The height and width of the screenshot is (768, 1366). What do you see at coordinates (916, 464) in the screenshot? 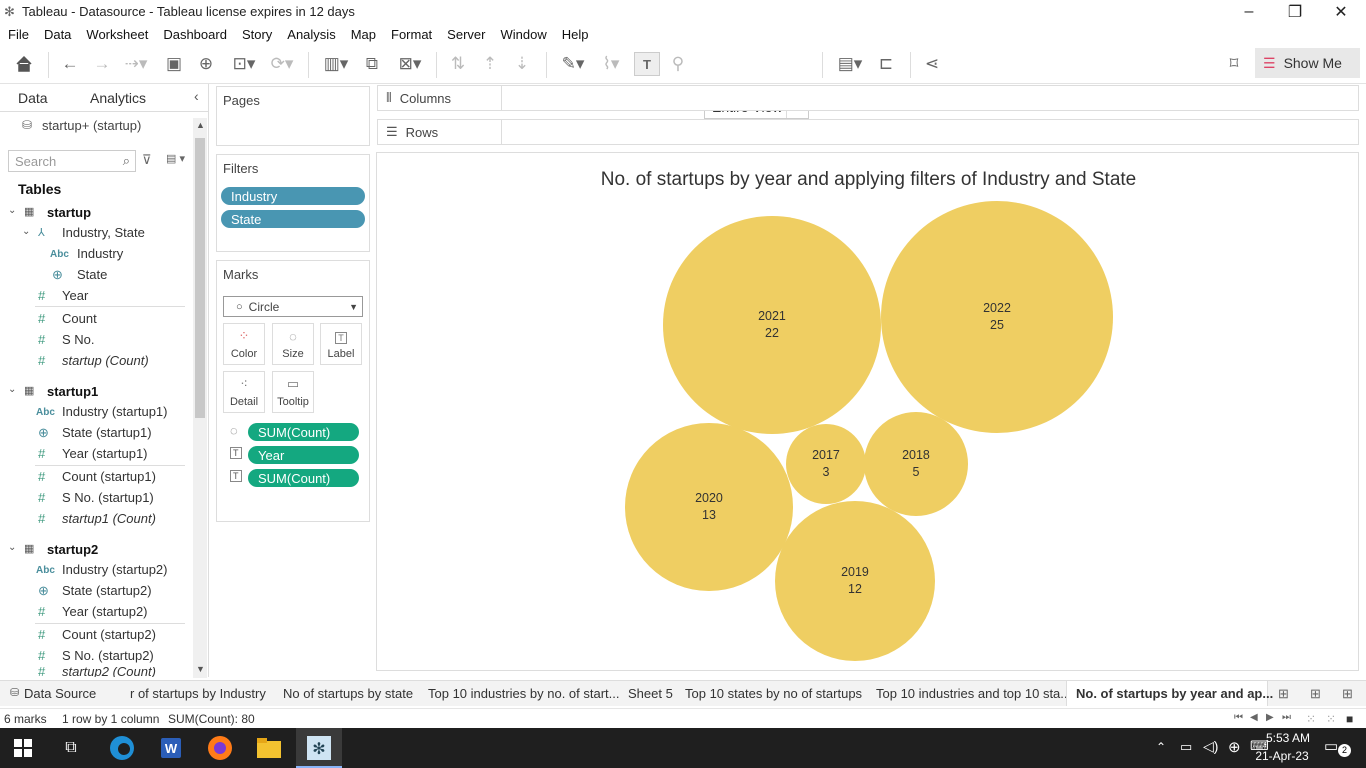
I see `bubble-2018: 2018 5` at bounding box center [916, 464].